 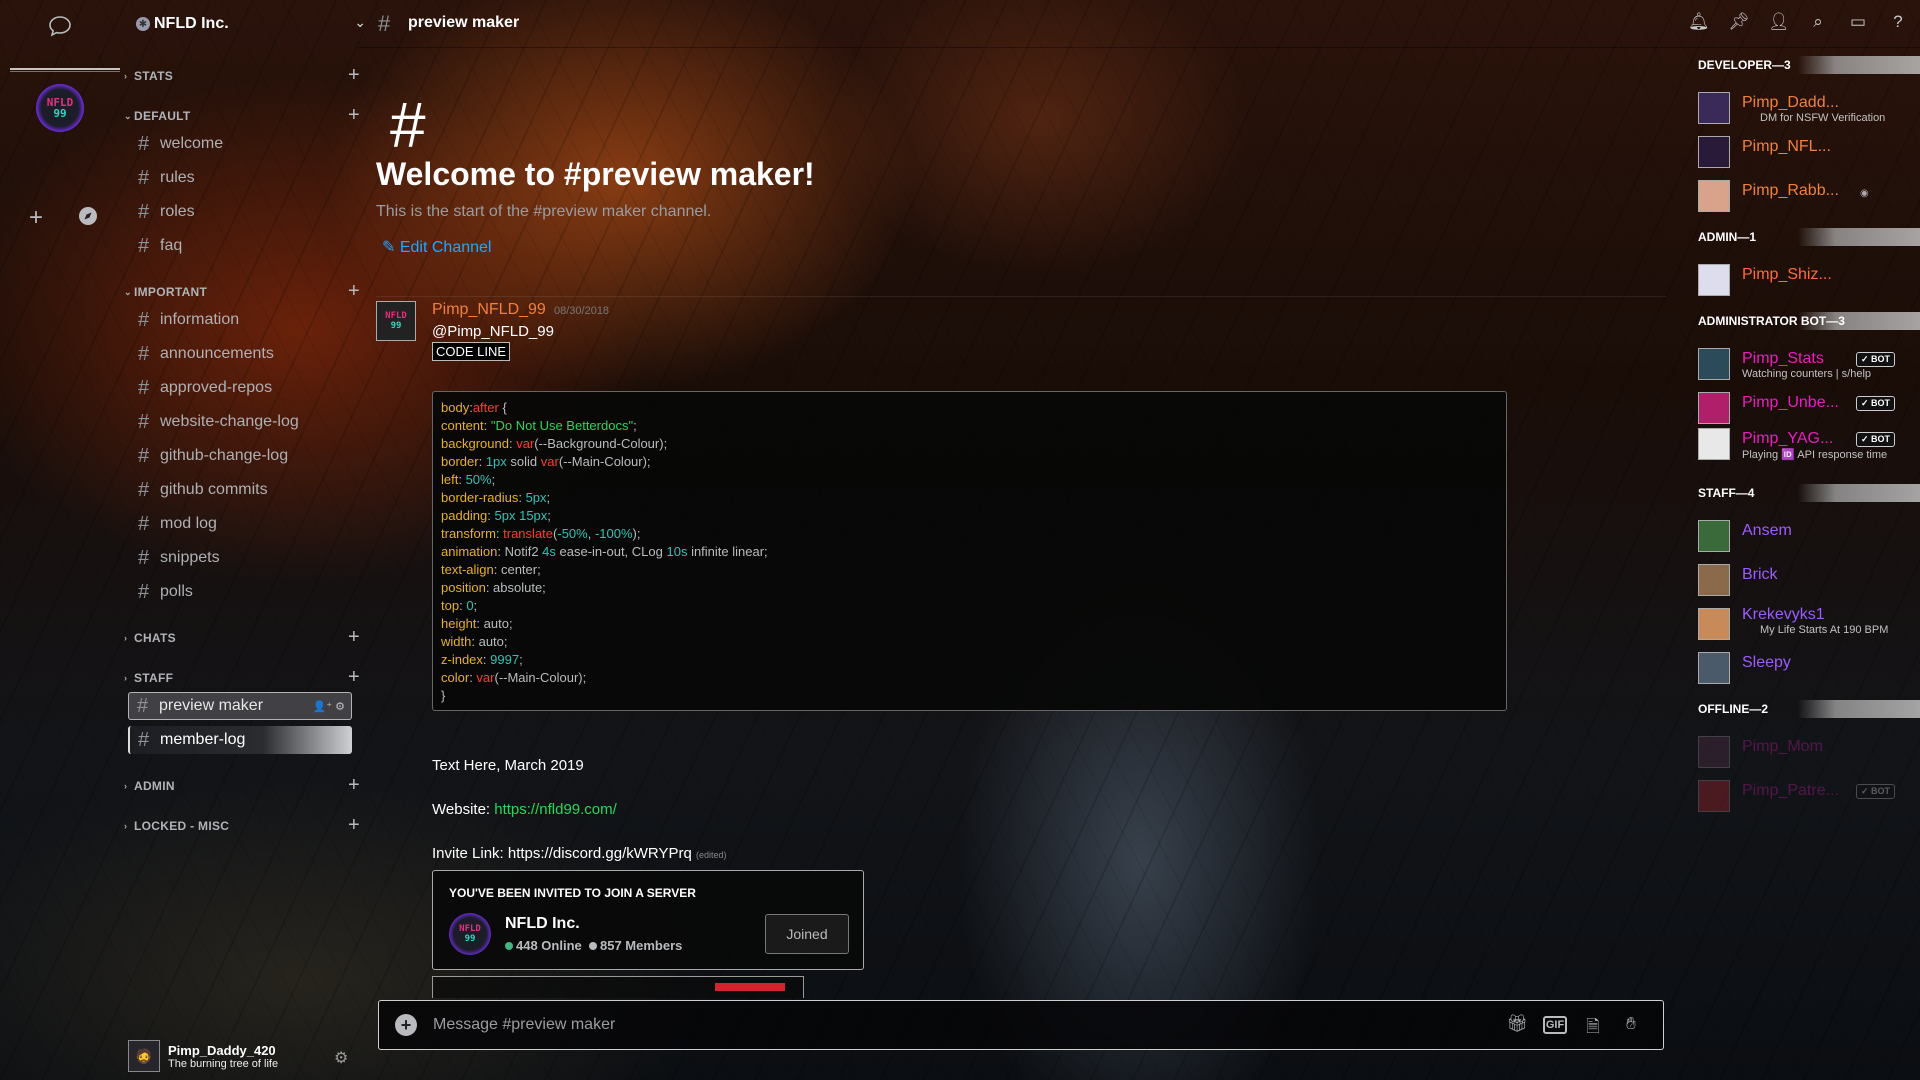 What do you see at coordinates (807, 934) in the screenshot?
I see `joined-button: Joined` at bounding box center [807, 934].